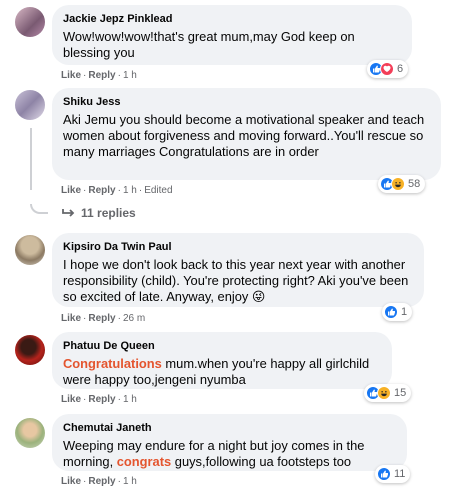 Image resolution: width=459 pixels, height=499 pixels. Describe the element at coordinates (230, 428) in the screenshot. I see `comment-author: Chemutai Janeth` at that location.